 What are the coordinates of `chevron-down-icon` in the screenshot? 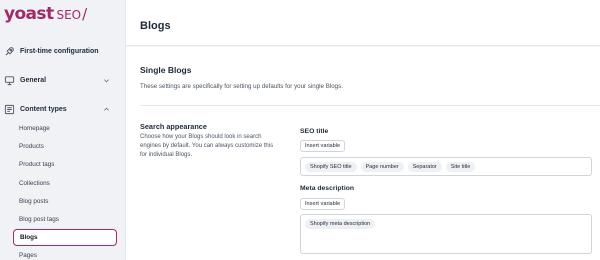 It's located at (106, 80).